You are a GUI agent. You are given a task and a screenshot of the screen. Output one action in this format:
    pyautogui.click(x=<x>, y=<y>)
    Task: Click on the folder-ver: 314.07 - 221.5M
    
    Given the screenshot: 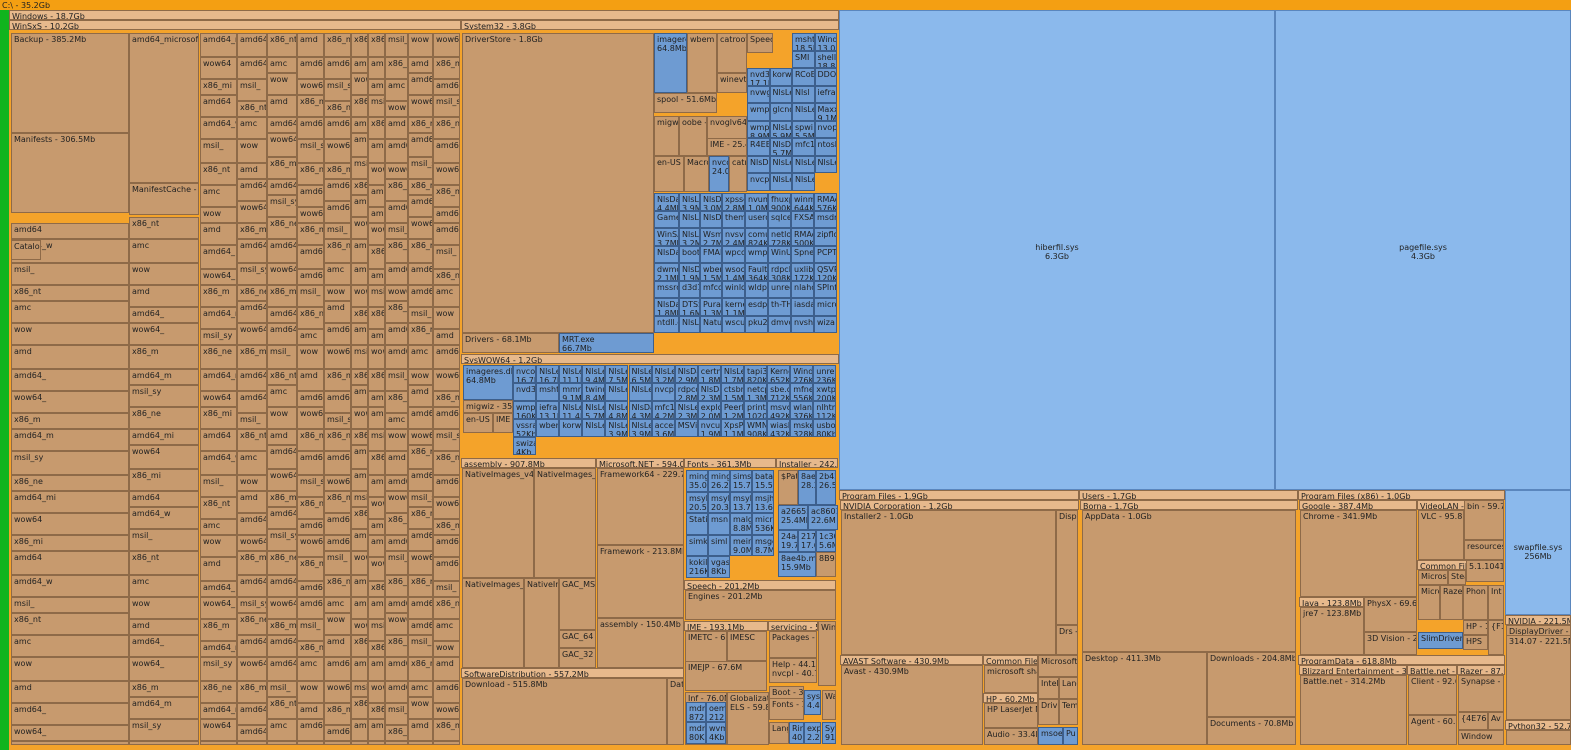 What is the action you would take?
    pyautogui.click(x=1538, y=677)
    